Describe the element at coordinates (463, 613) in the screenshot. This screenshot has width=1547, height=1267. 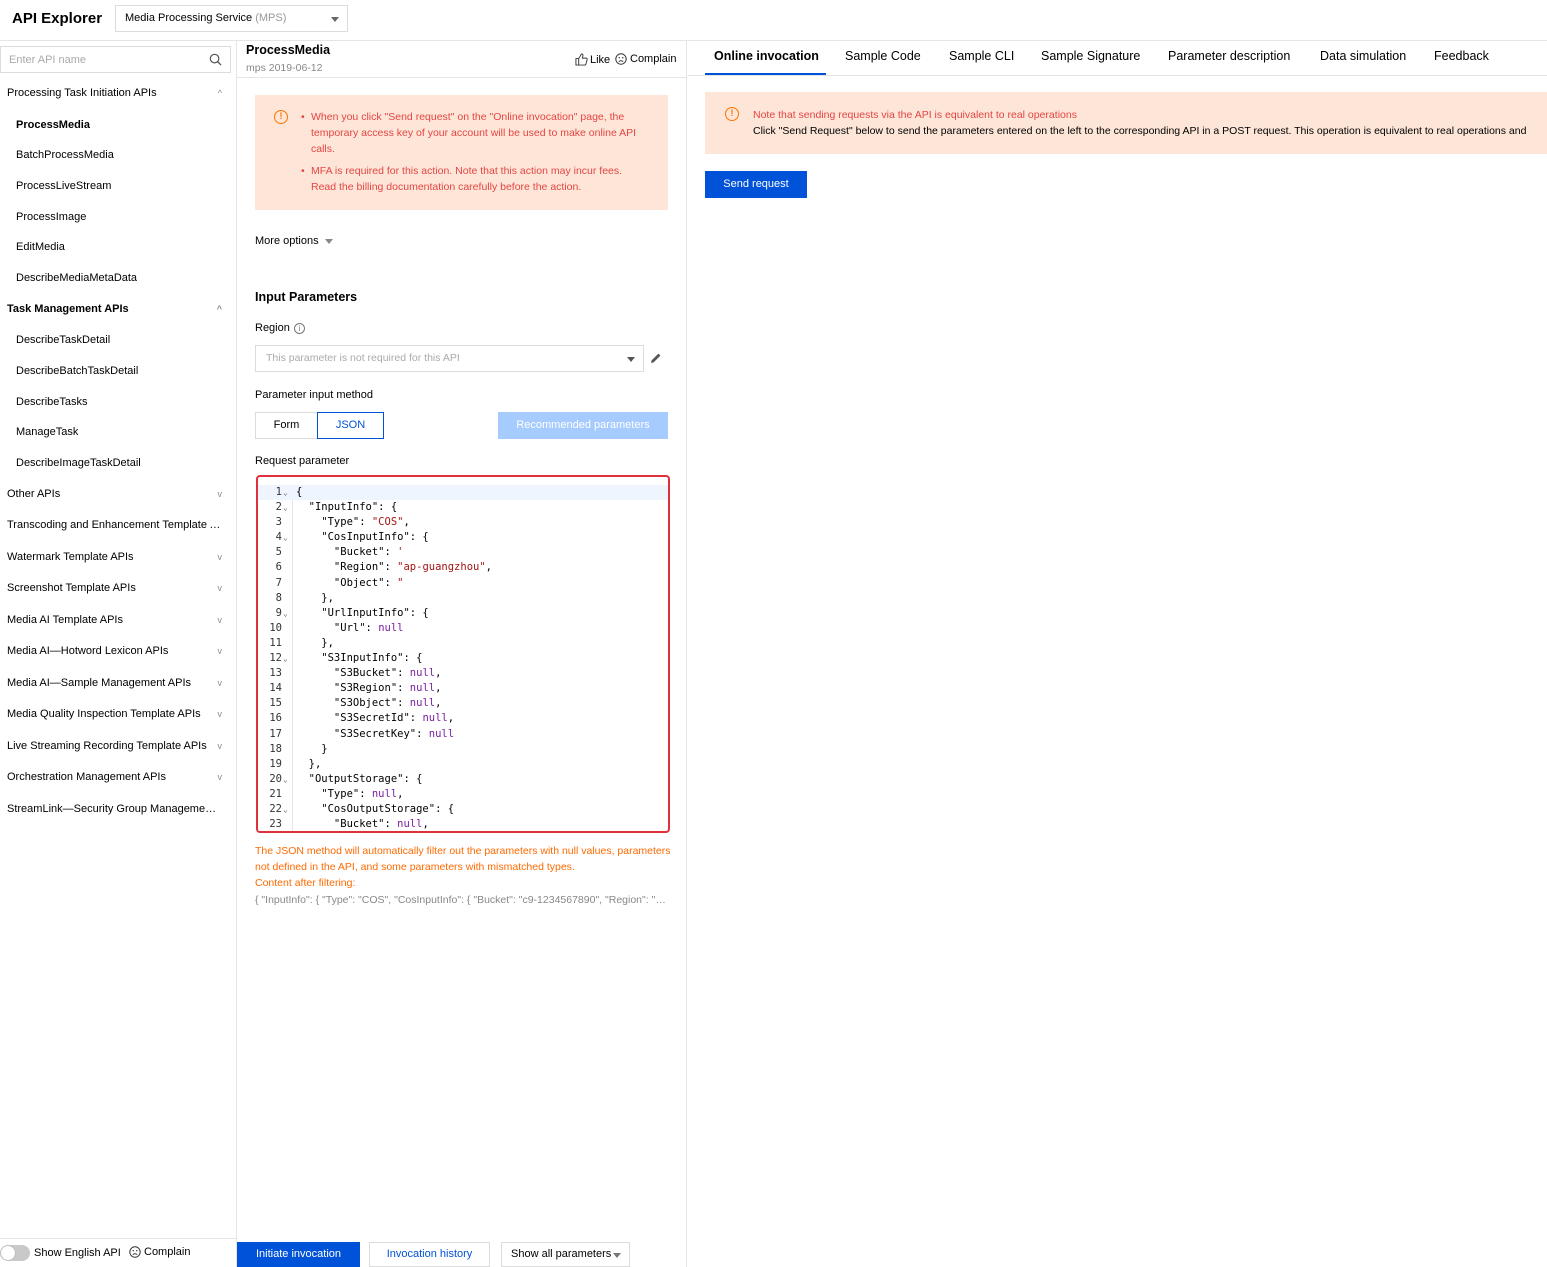
I see `code-line: 9 ⌄ "UrlInputInfo": {` at that location.